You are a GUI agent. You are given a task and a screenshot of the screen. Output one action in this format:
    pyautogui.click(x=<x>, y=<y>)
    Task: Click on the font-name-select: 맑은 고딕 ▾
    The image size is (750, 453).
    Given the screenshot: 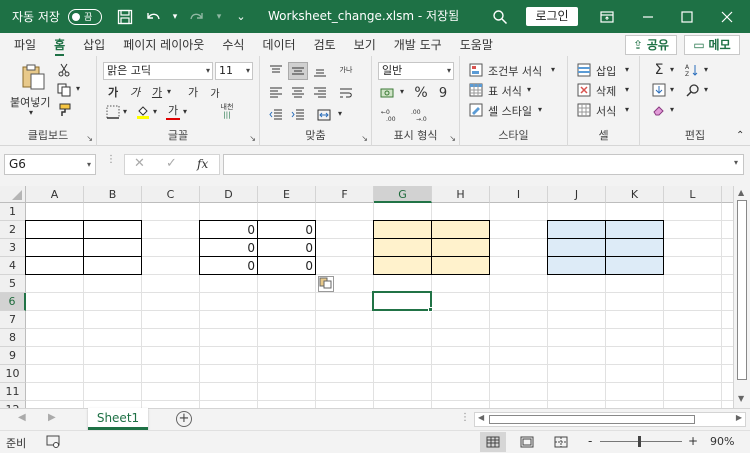 What is the action you would take?
    pyautogui.click(x=158, y=71)
    